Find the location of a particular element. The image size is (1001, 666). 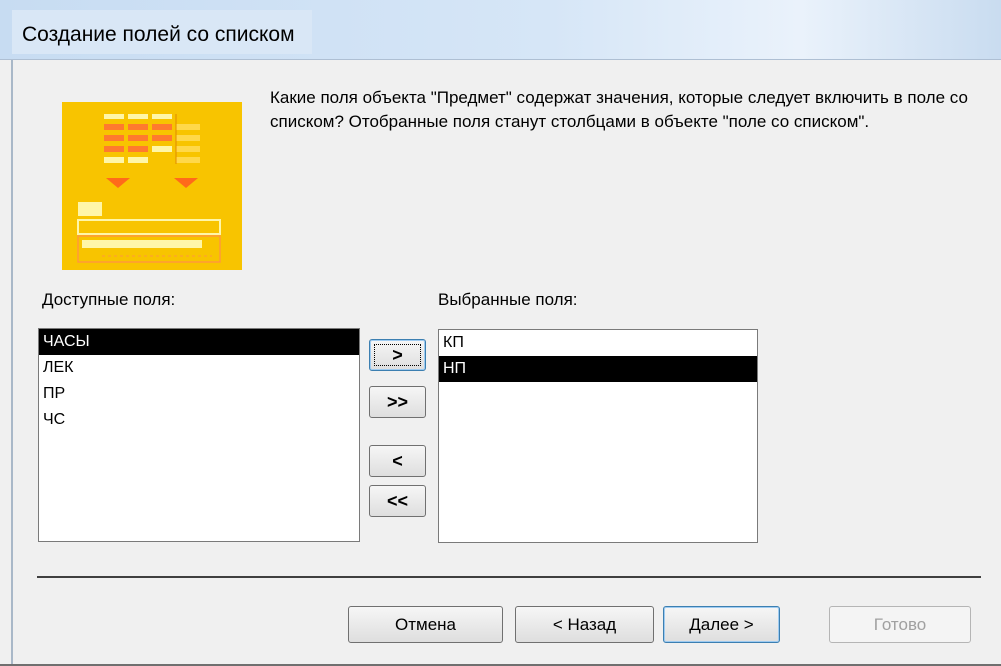

cancel-label: Отмена is located at coordinates (425, 624).